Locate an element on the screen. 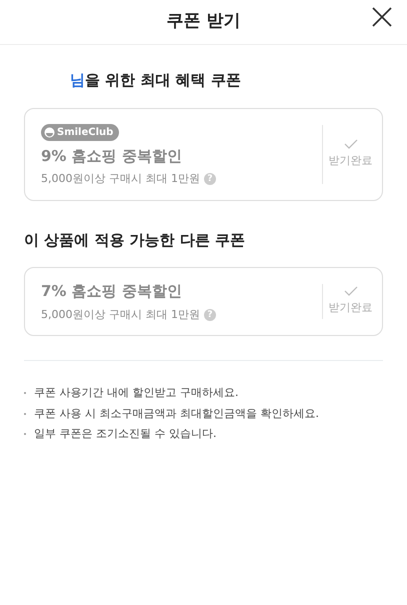 This screenshot has width=407, height=605. close-icon is located at coordinates (382, 17).